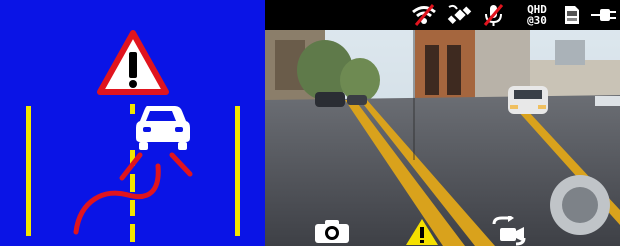 The image size is (620, 246). Describe the element at coordinates (332, 231) in the screenshot. I see `camera-icon` at that location.